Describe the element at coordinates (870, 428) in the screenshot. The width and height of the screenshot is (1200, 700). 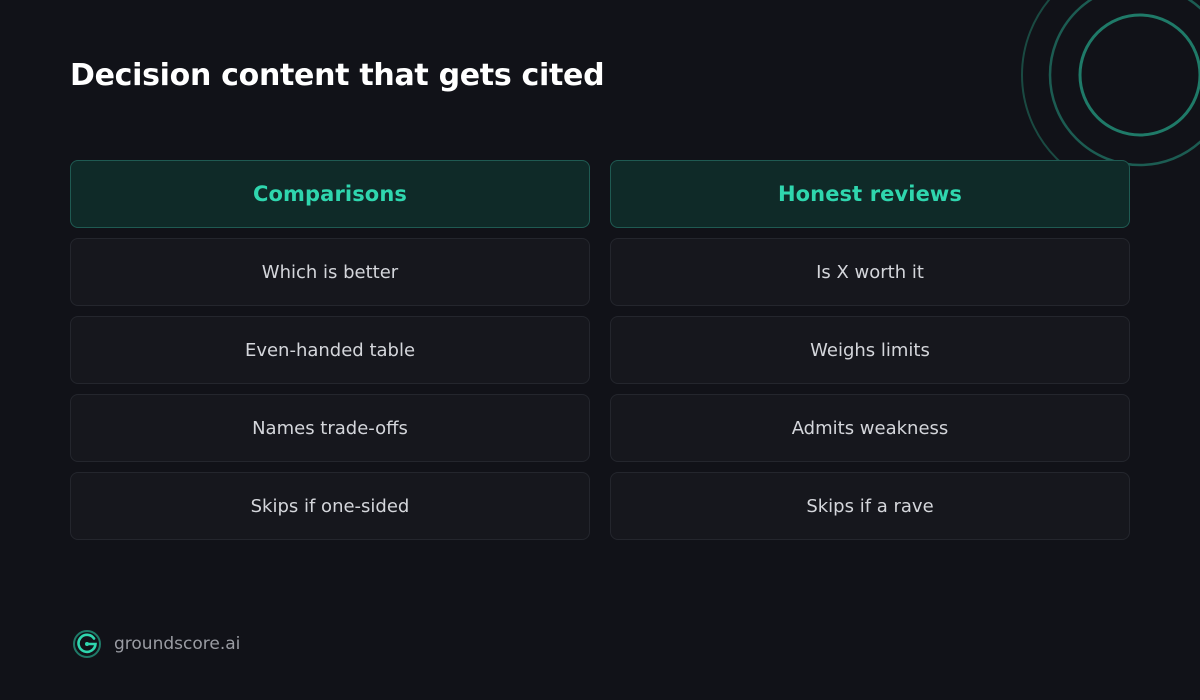
I see `list-item: Admits weakness` at that location.